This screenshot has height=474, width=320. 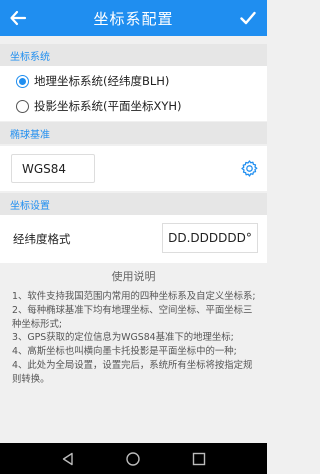 I want to click on section-ellipsoid: 椭球基准, so click(x=133, y=133).